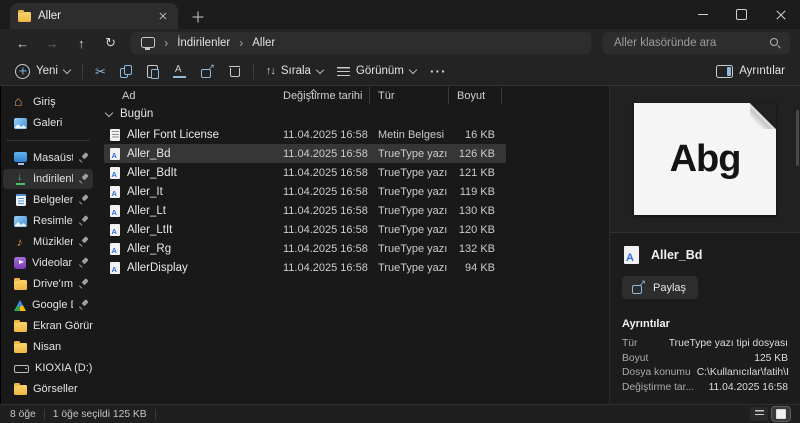  What do you see at coordinates (263, 43) in the screenshot?
I see `breadcrumb-item-aller: Aller` at bounding box center [263, 43].